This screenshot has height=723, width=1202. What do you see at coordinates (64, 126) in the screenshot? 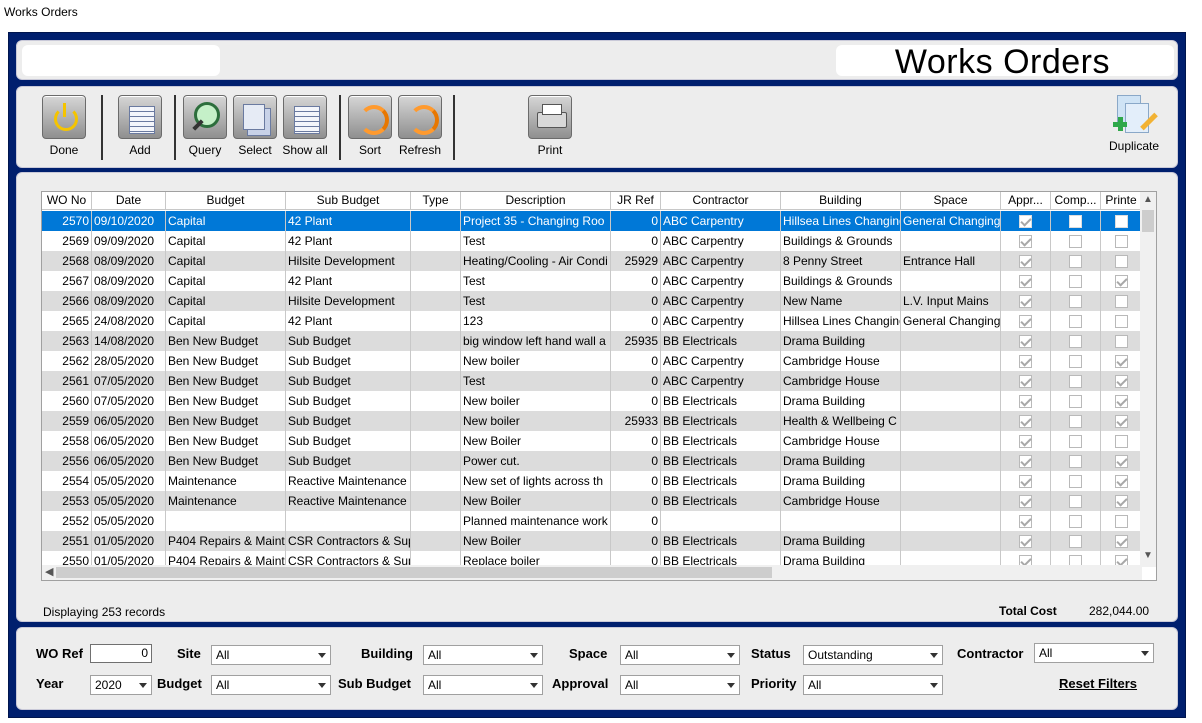
I see `done-button: Done` at bounding box center [64, 126].